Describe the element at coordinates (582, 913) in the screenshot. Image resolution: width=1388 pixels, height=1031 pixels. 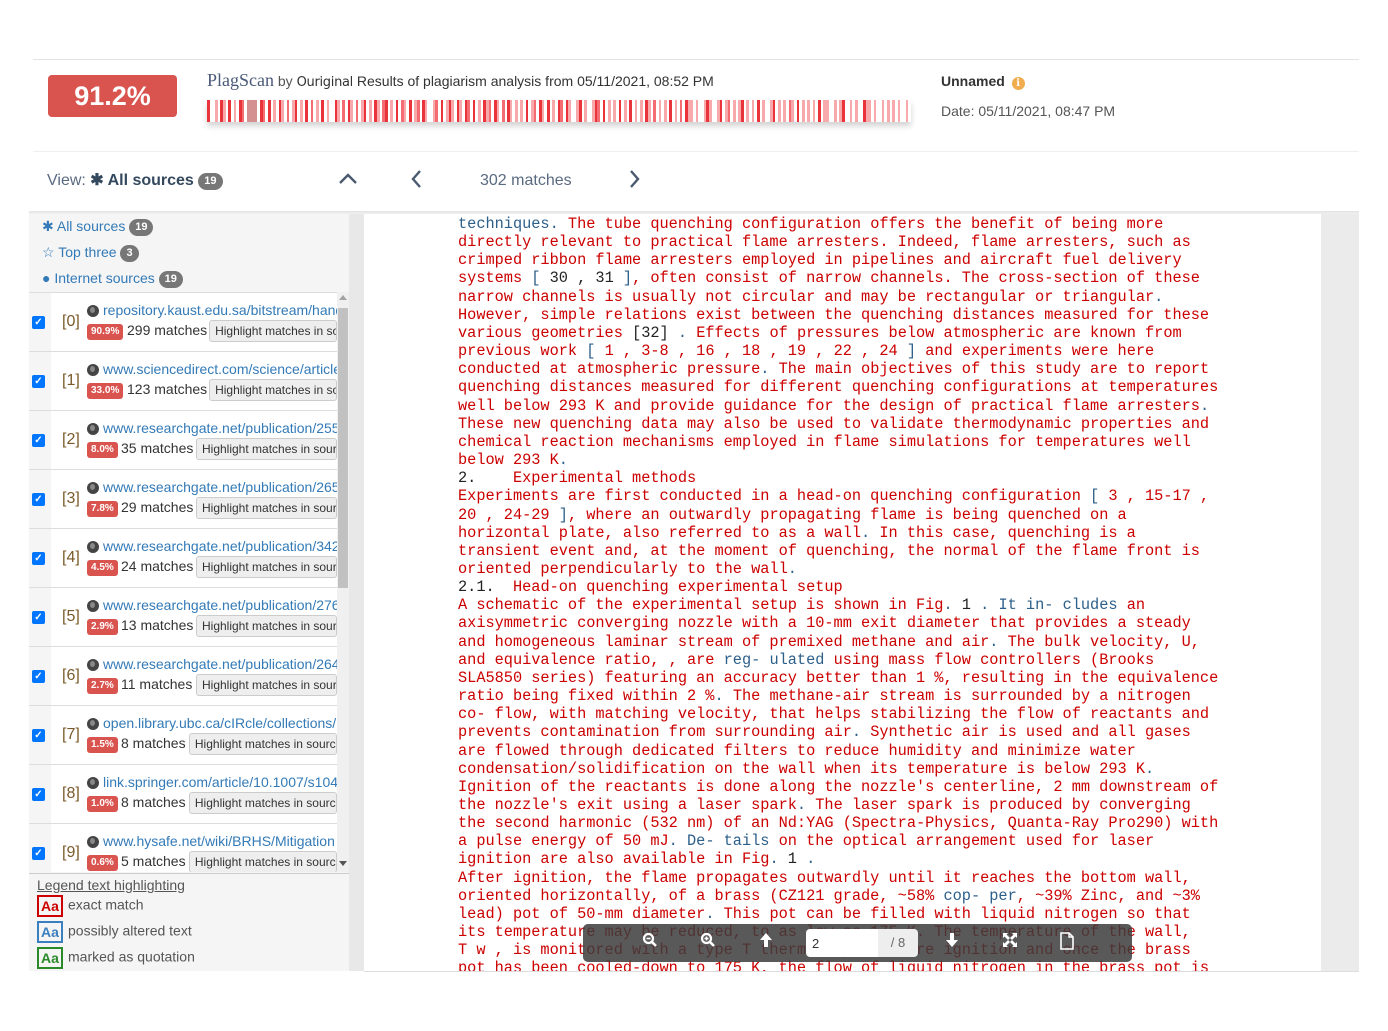
I see `exact-match-text: lead) pot of 50-mm diameter` at that location.